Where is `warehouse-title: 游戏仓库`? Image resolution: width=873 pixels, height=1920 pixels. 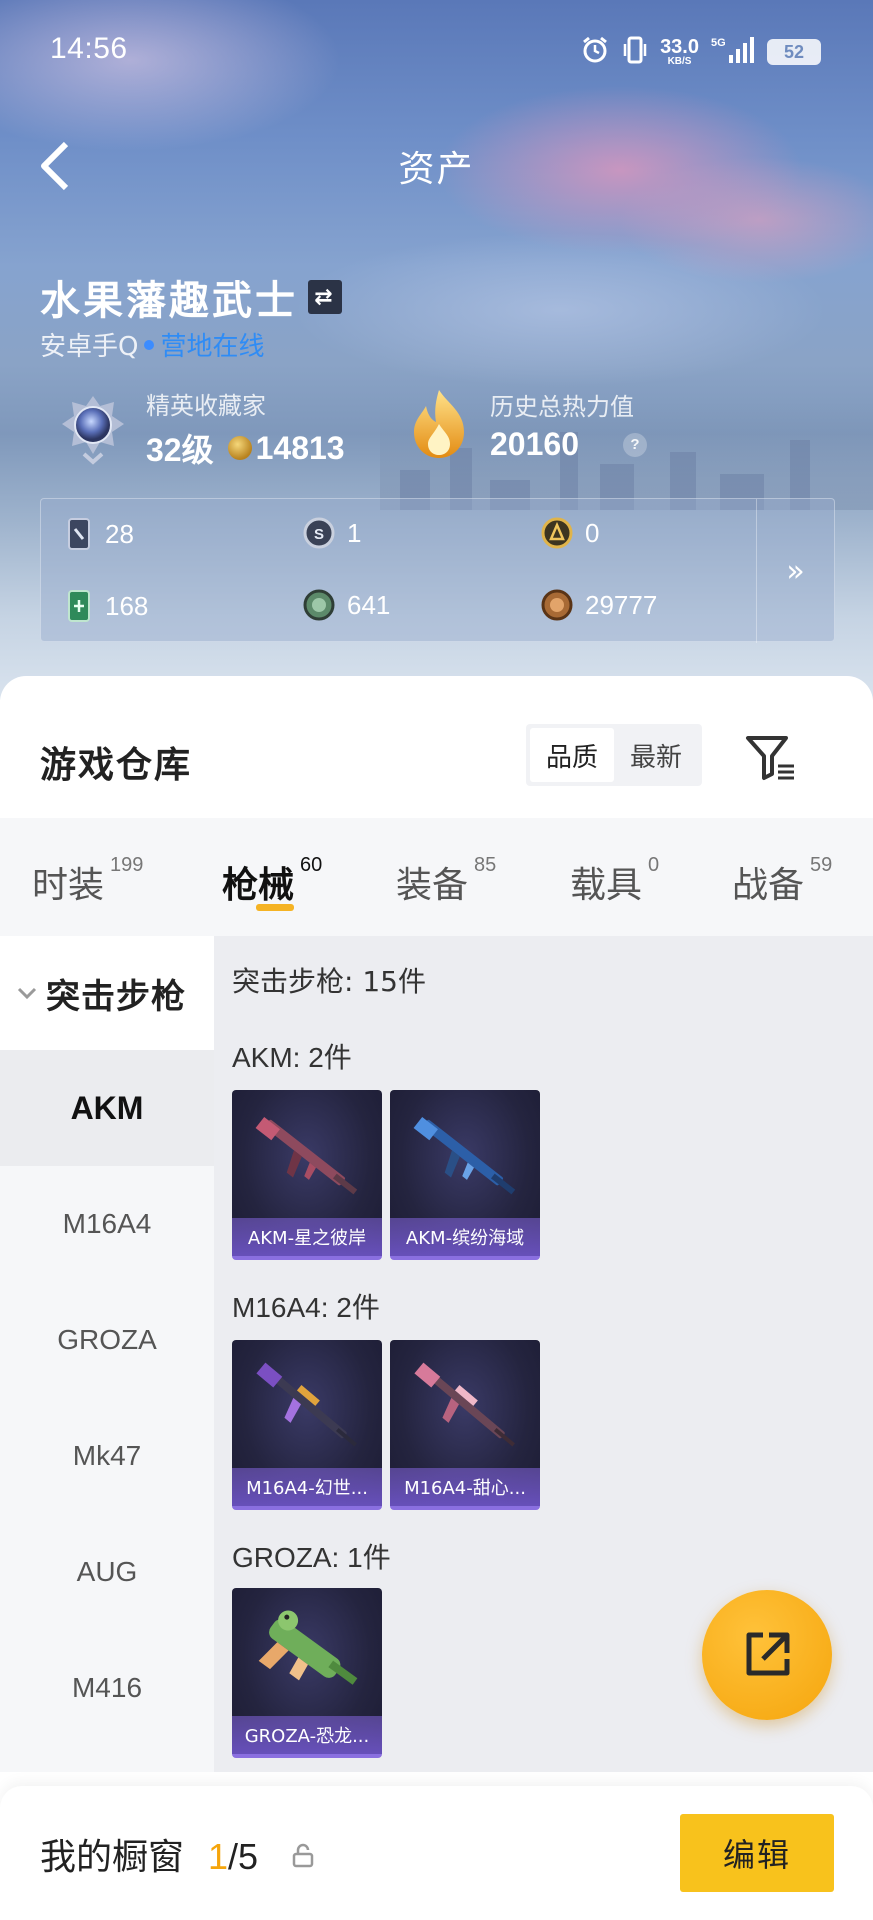 warehouse-title: 游戏仓库 is located at coordinates (116, 765).